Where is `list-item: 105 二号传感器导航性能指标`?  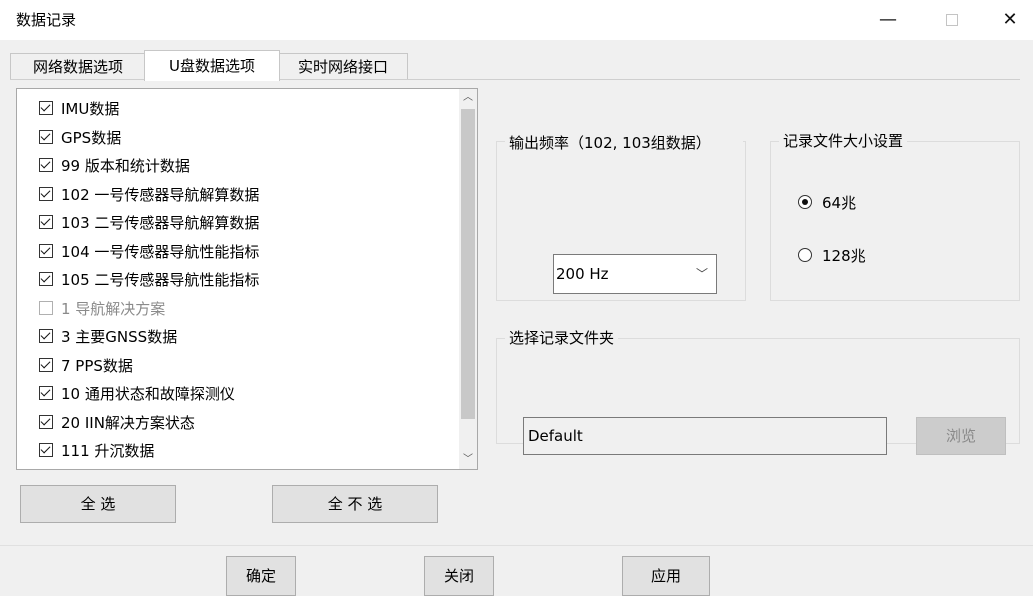 list-item: 105 二号传感器导航性能指标 is located at coordinates (149, 280).